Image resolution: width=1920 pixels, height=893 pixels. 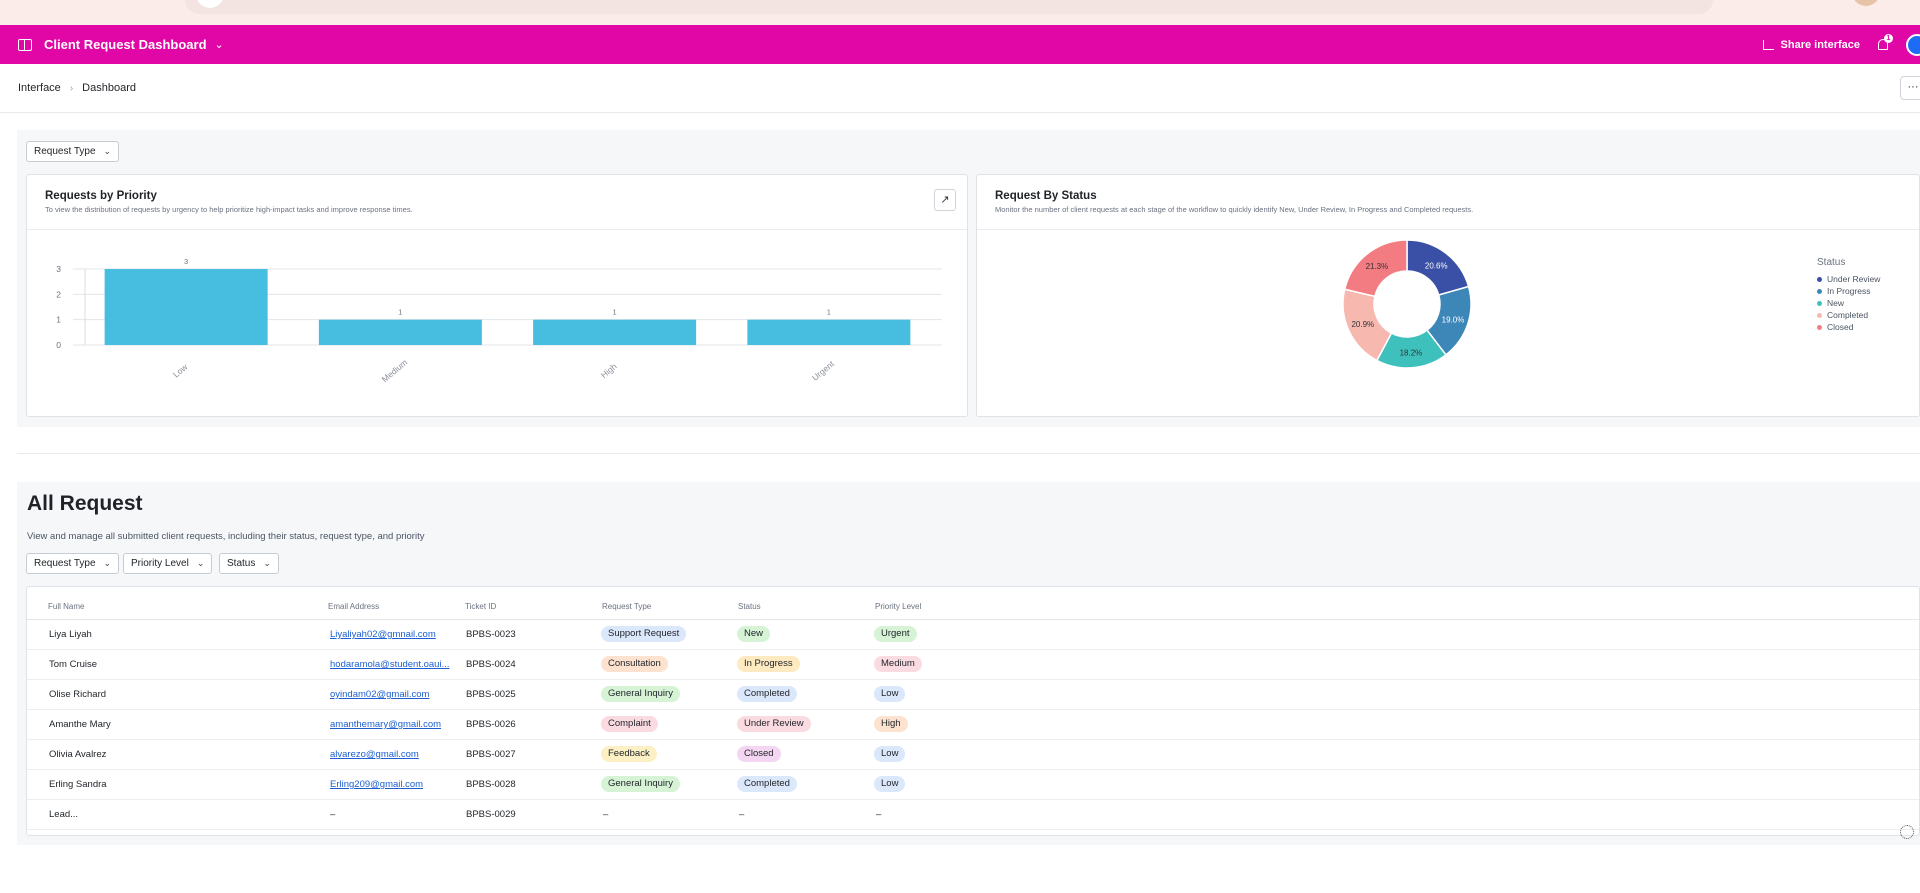 What do you see at coordinates (879, 814) in the screenshot?
I see `cell-priority: –` at bounding box center [879, 814].